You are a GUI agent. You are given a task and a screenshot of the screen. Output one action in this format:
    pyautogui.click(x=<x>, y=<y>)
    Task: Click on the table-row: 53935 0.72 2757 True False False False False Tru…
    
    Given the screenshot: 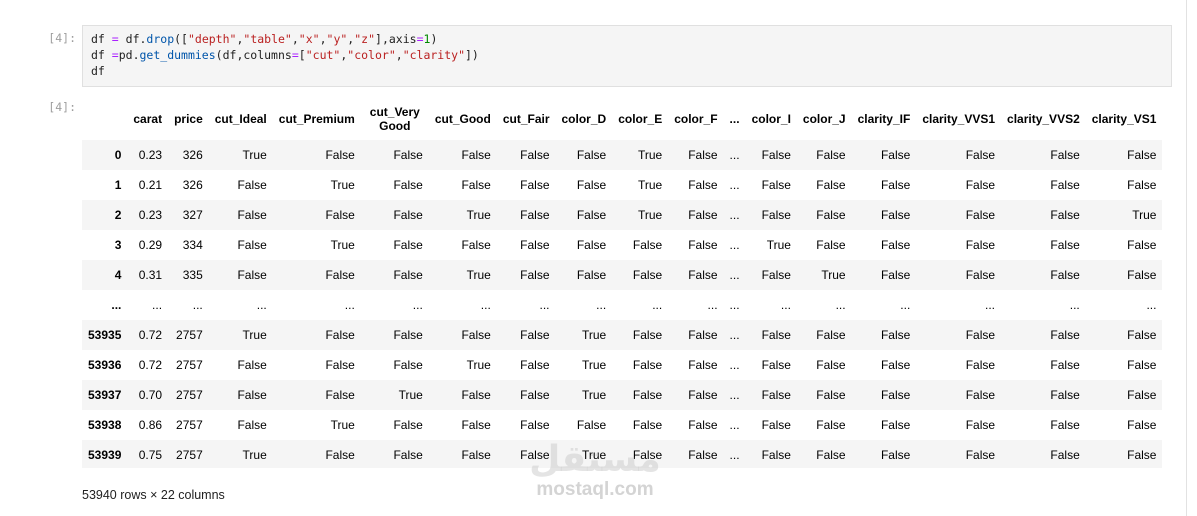 What is the action you would take?
    pyautogui.click(x=622, y=335)
    